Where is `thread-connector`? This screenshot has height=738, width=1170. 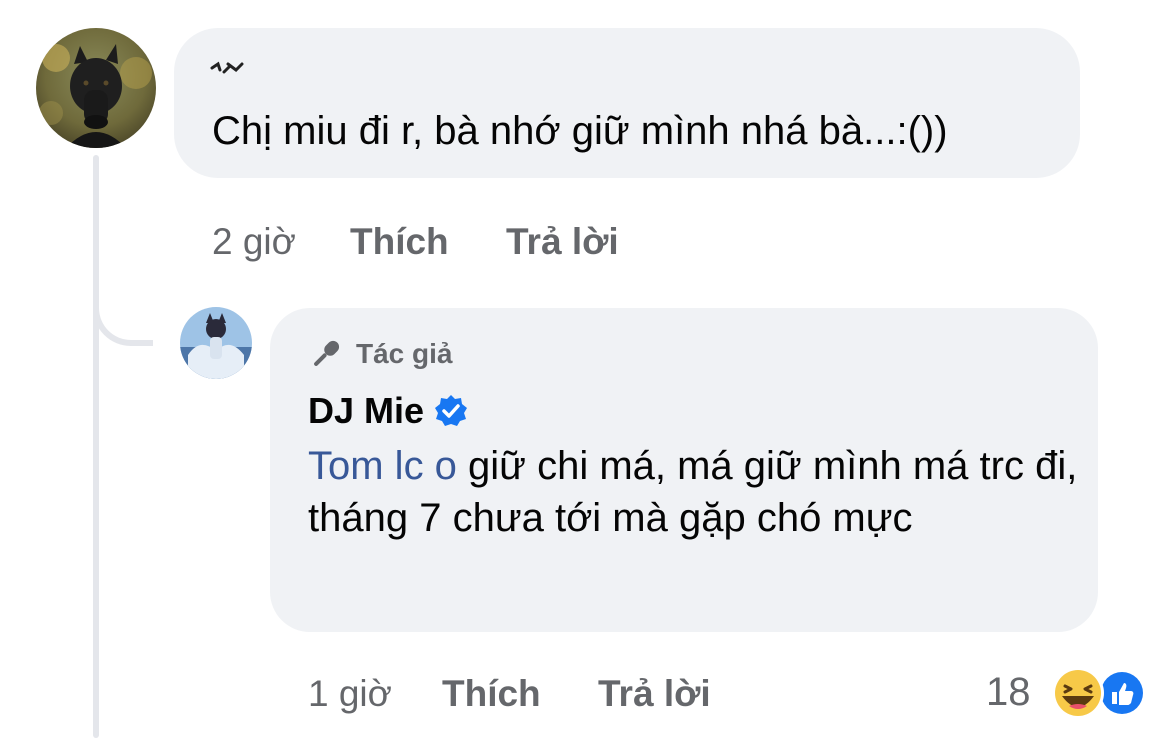
thread-connector is located at coordinates (123, 303).